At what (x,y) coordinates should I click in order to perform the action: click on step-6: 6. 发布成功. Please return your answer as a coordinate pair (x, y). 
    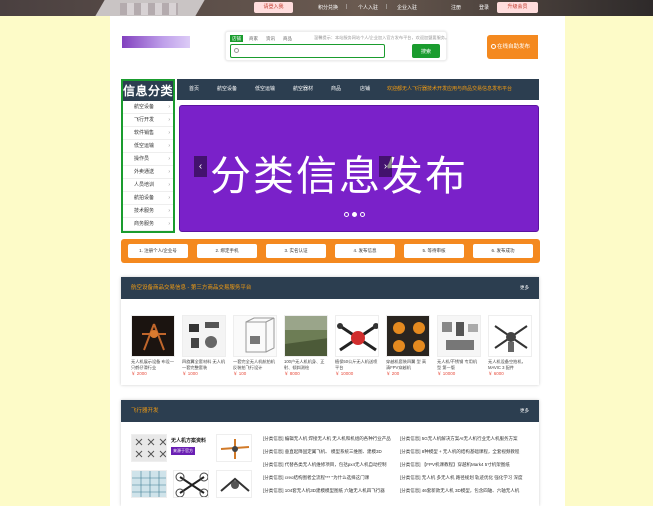
    Looking at the image, I should click on (503, 251).